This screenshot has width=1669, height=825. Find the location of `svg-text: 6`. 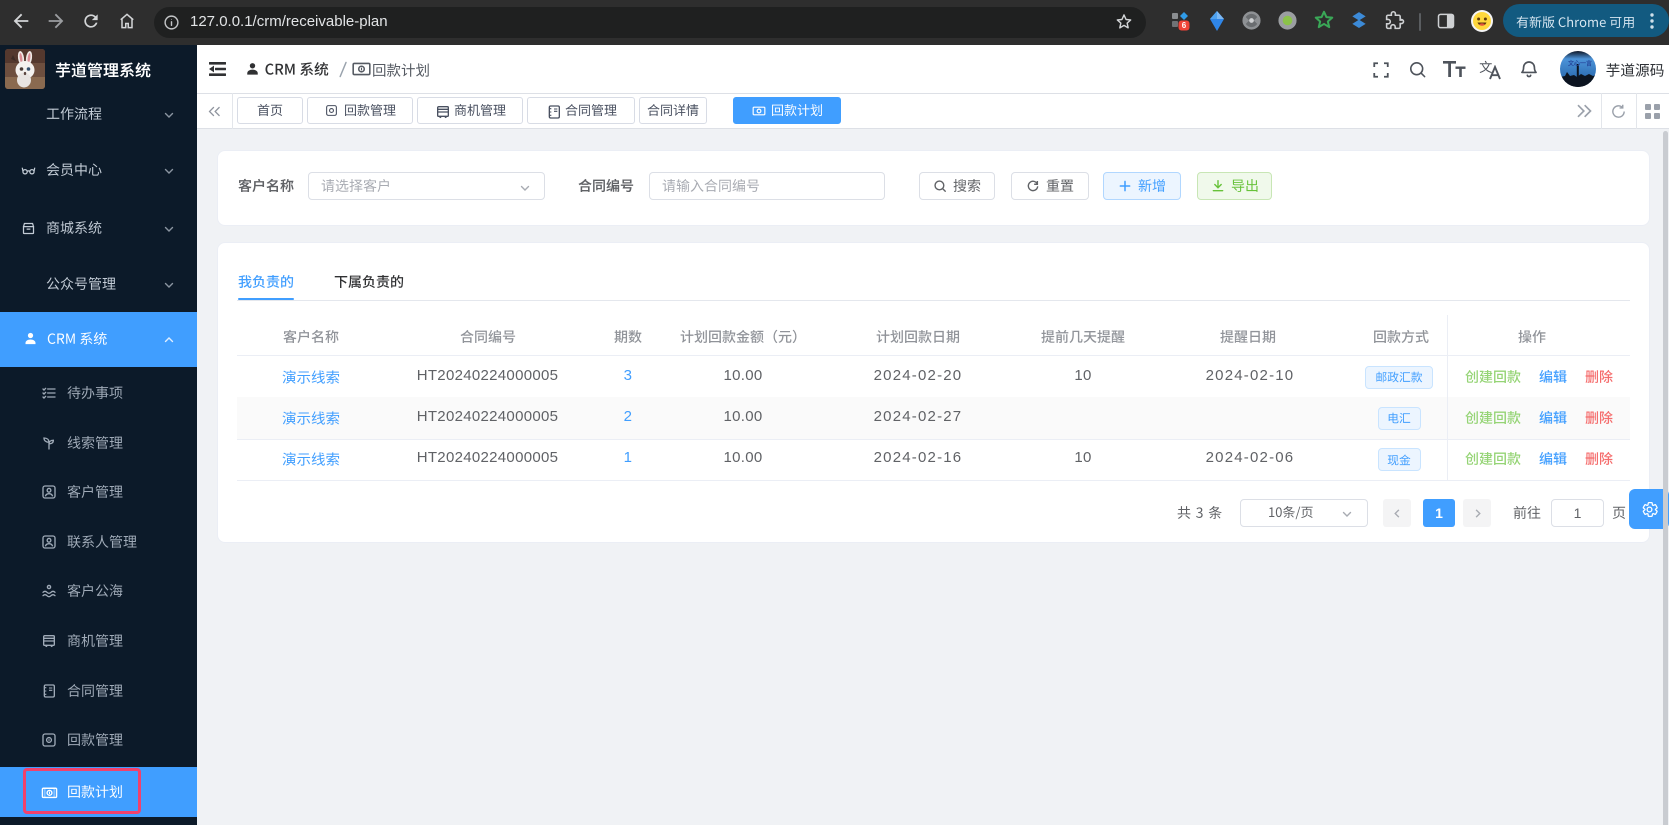

svg-text: 6 is located at coordinates (1184, 25).